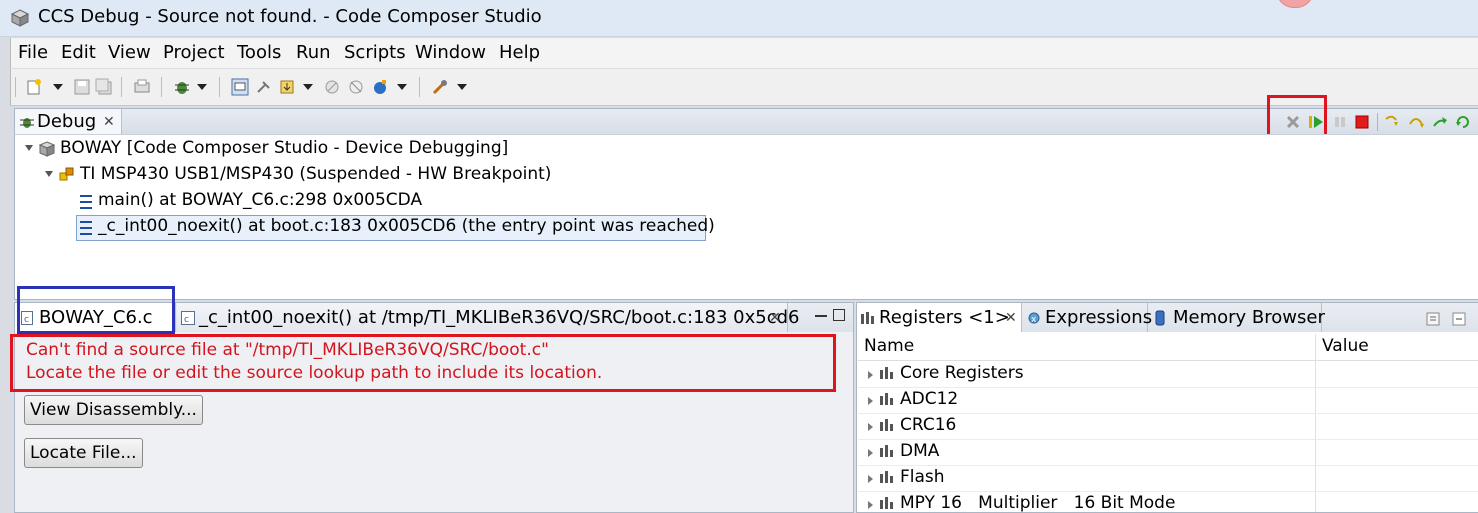 Image resolution: width=1478 pixels, height=513 pixels. Describe the element at coordinates (161, 87) in the screenshot. I see `toolbar-separator` at that location.